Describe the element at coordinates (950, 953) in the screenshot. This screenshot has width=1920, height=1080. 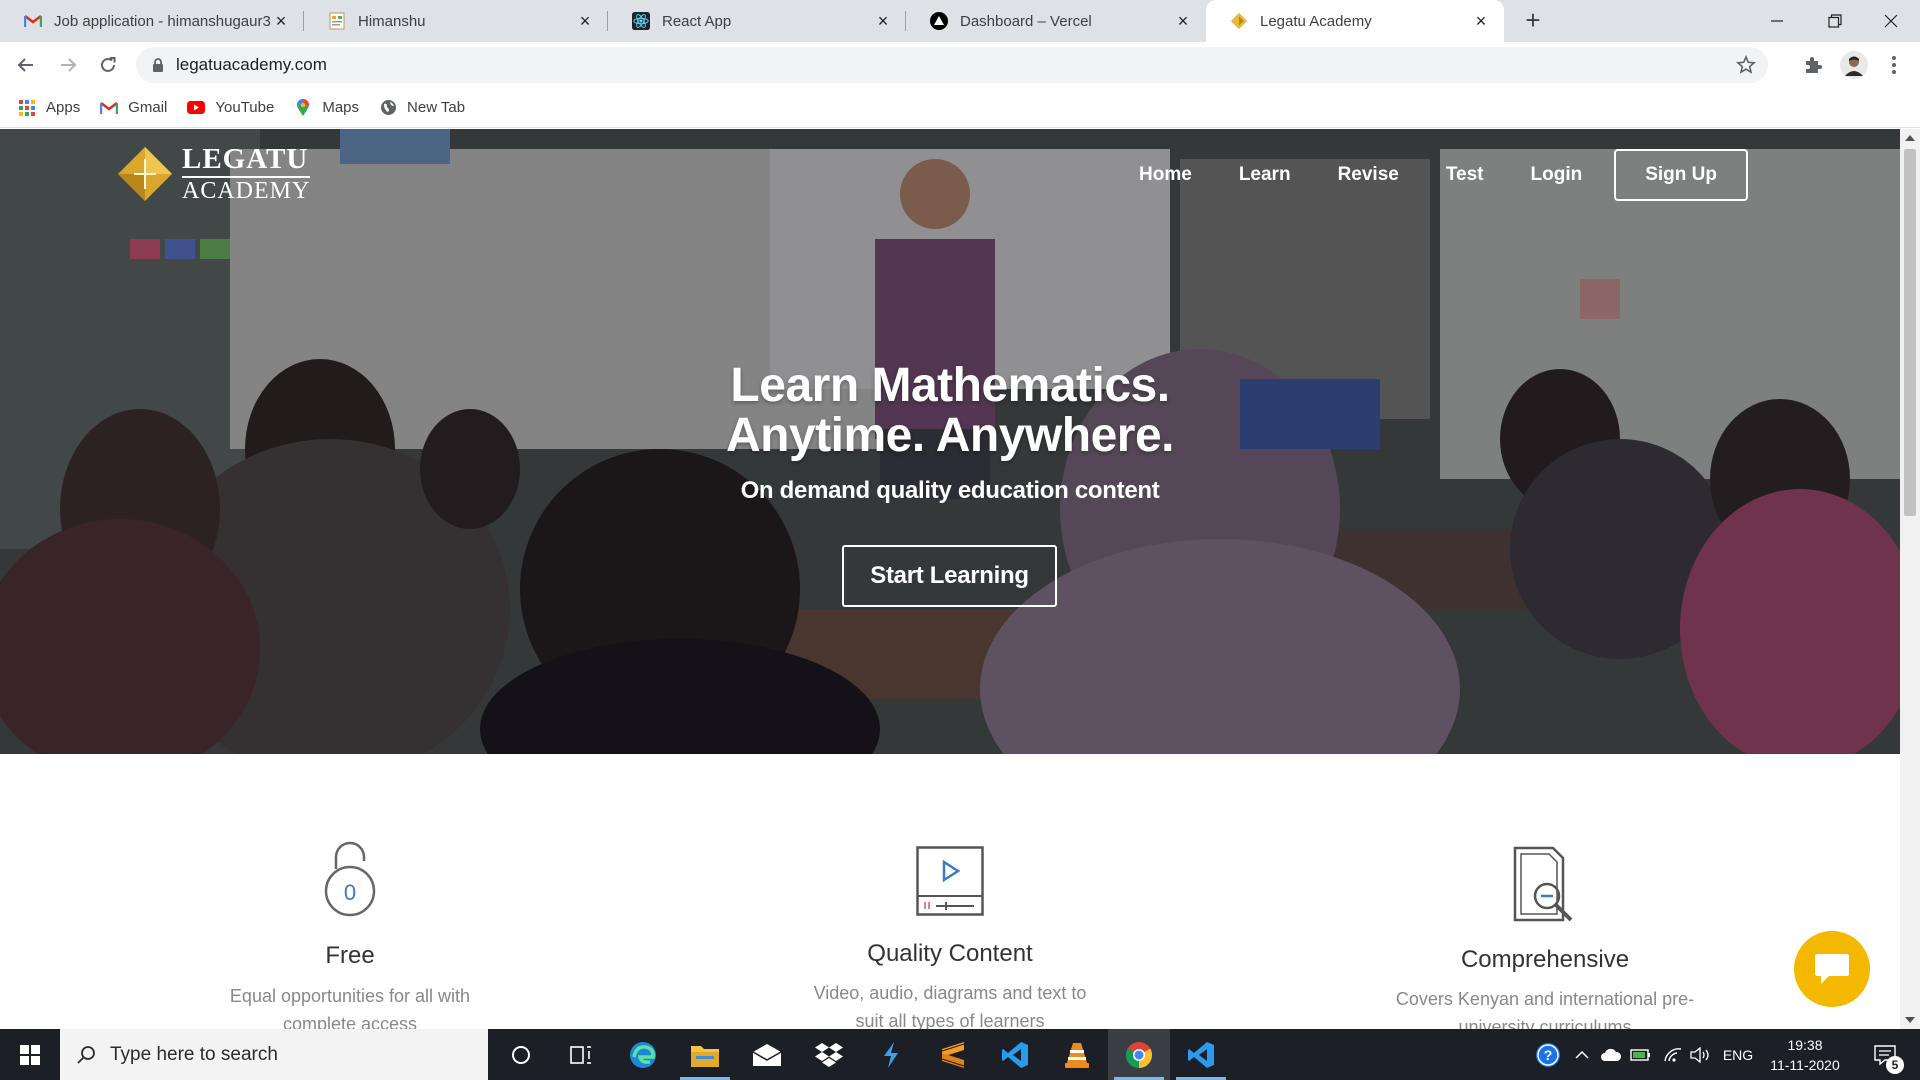
I see `feature-title: Quality Content` at that location.